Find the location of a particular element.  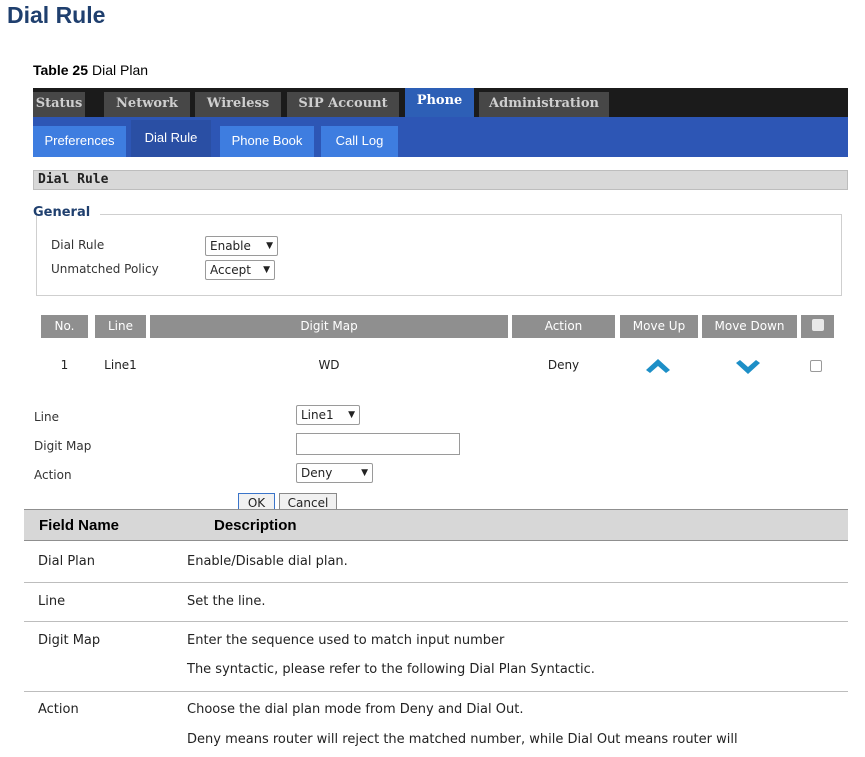

unmatched-policy-select-value: Accept is located at coordinates (230, 270).